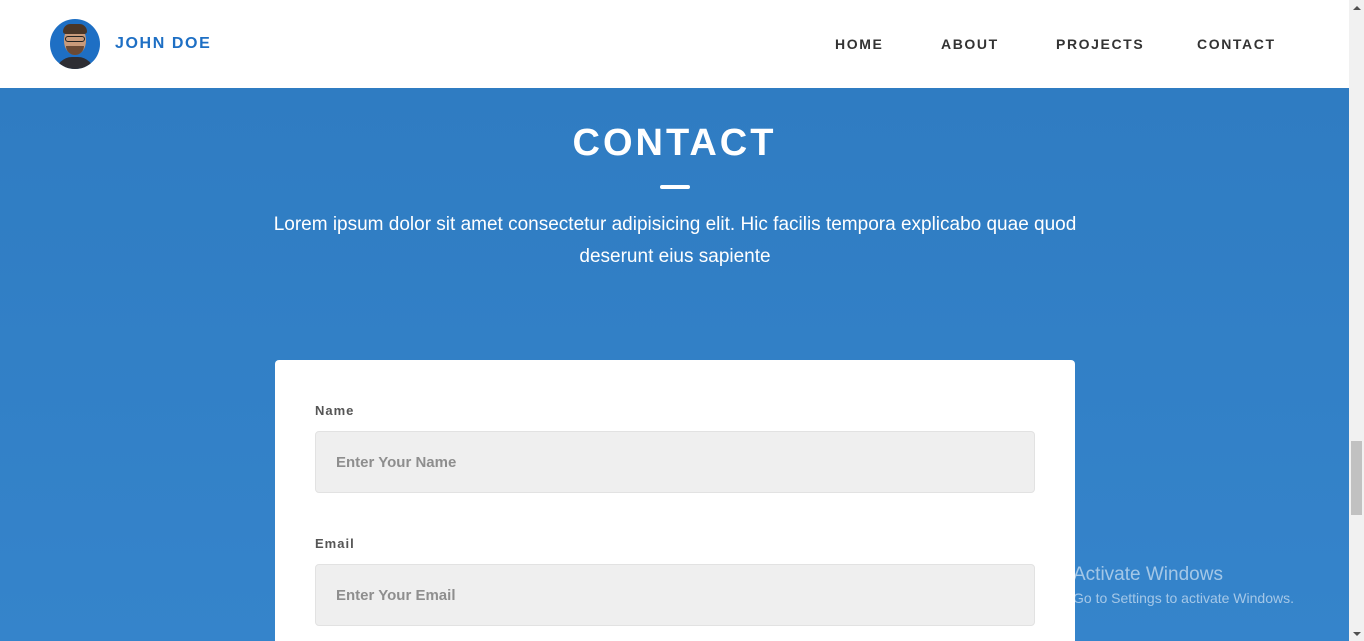 The height and width of the screenshot is (641, 1364). What do you see at coordinates (674, 44) in the screenshot?
I see `site-header: JOHN DOE HOME ABOUT PROJECTS CONTACT` at bounding box center [674, 44].